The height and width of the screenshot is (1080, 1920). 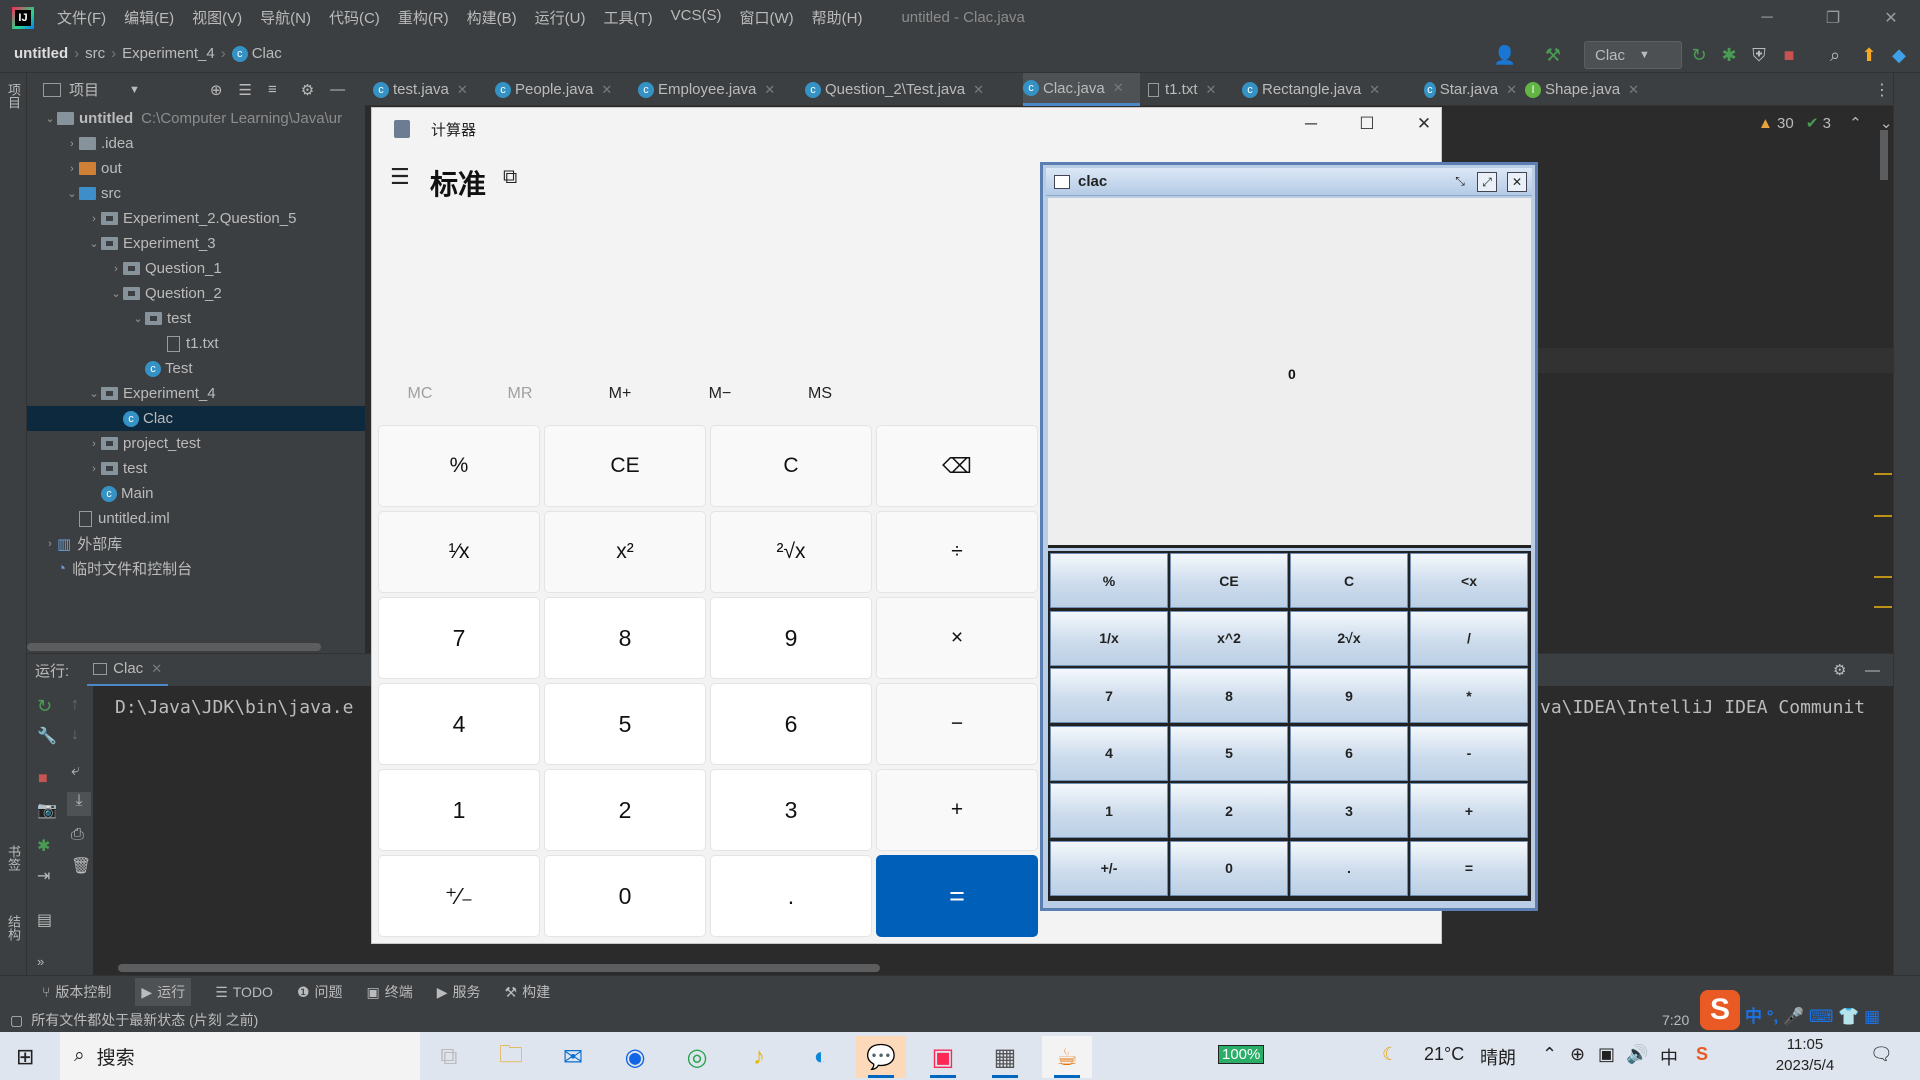 What do you see at coordinates (47, 736) in the screenshot?
I see `wrench-icon: 🔧` at bounding box center [47, 736].